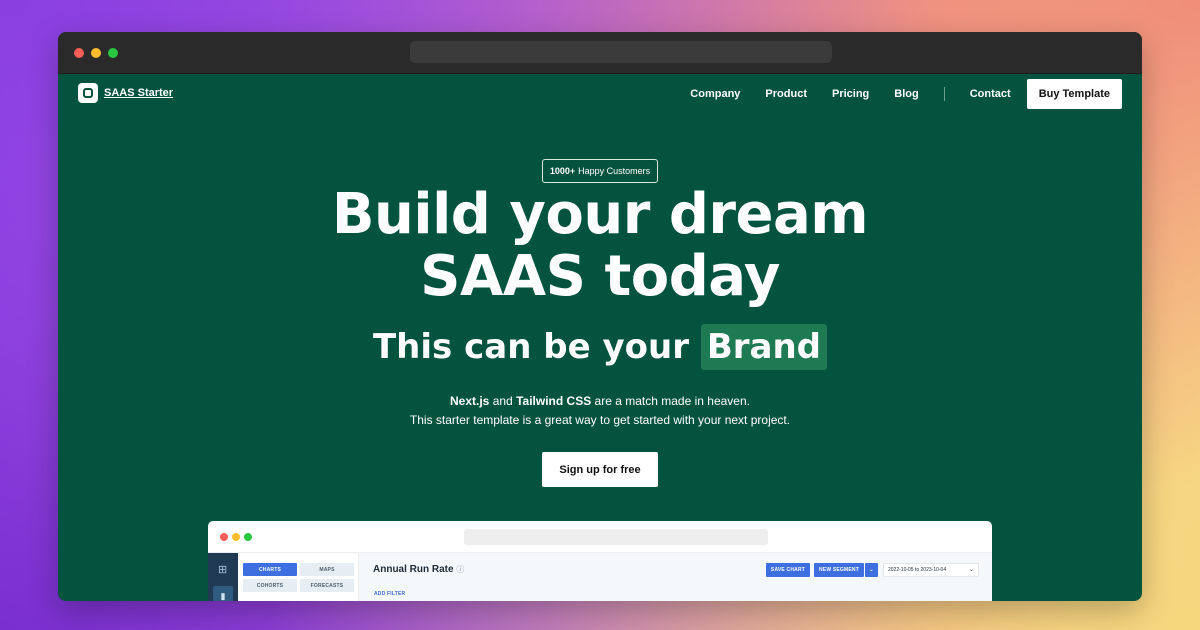 The image size is (1200, 630). What do you see at coordinates (554, 401) in the screenshot?
I see `desc-tailwind: Tailwind CSS` at bounding box center [554, 401].